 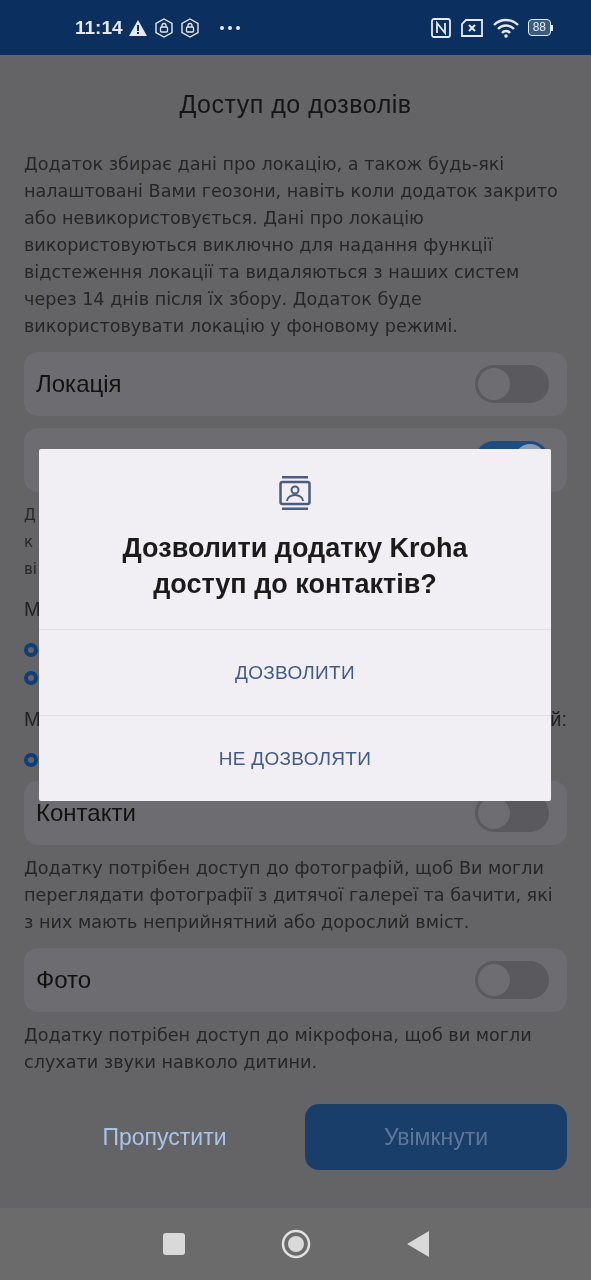 What do you see at coordinates (29, 542) in the screenshot?
I see `description-text: к` at bounding box center [29, 542].